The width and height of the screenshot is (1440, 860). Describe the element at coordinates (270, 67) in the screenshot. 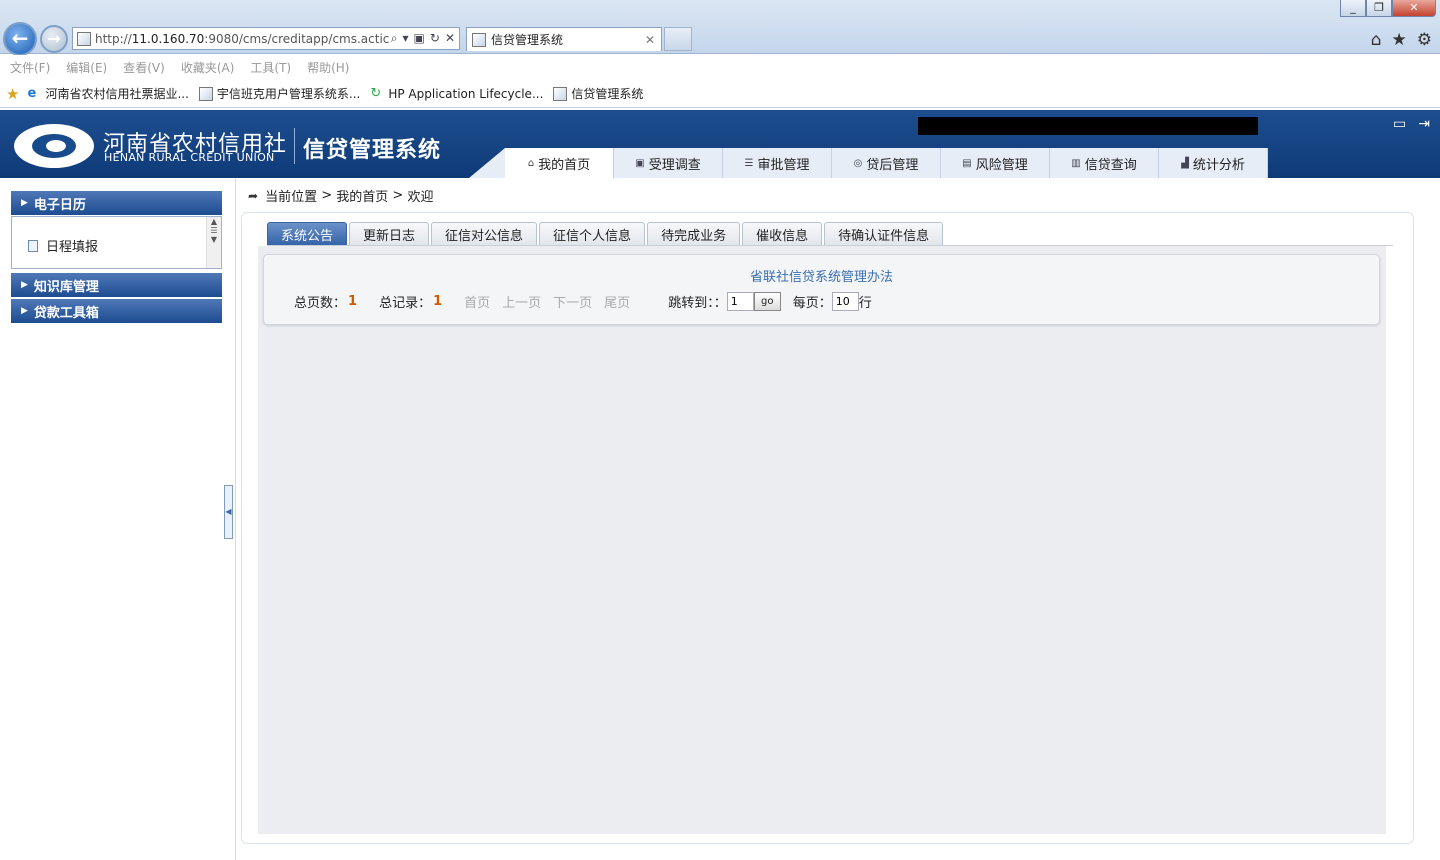

I see `menu-tools: 工具(T)` at that location.